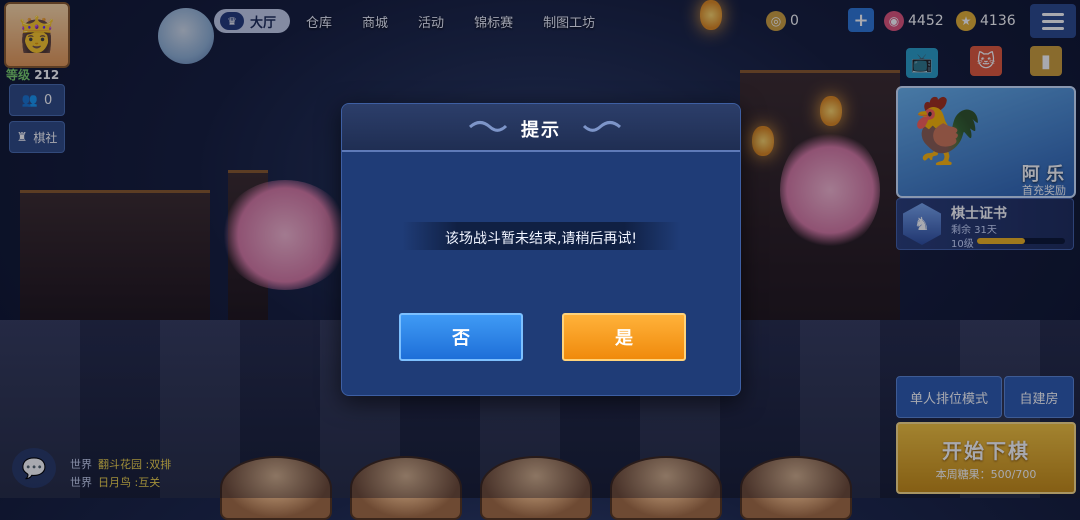 This screenshot has width=1080, height=520. Describe the element at coordinates (541, 130) in the screenshot. I see `dialog-title: 提示` at that location.